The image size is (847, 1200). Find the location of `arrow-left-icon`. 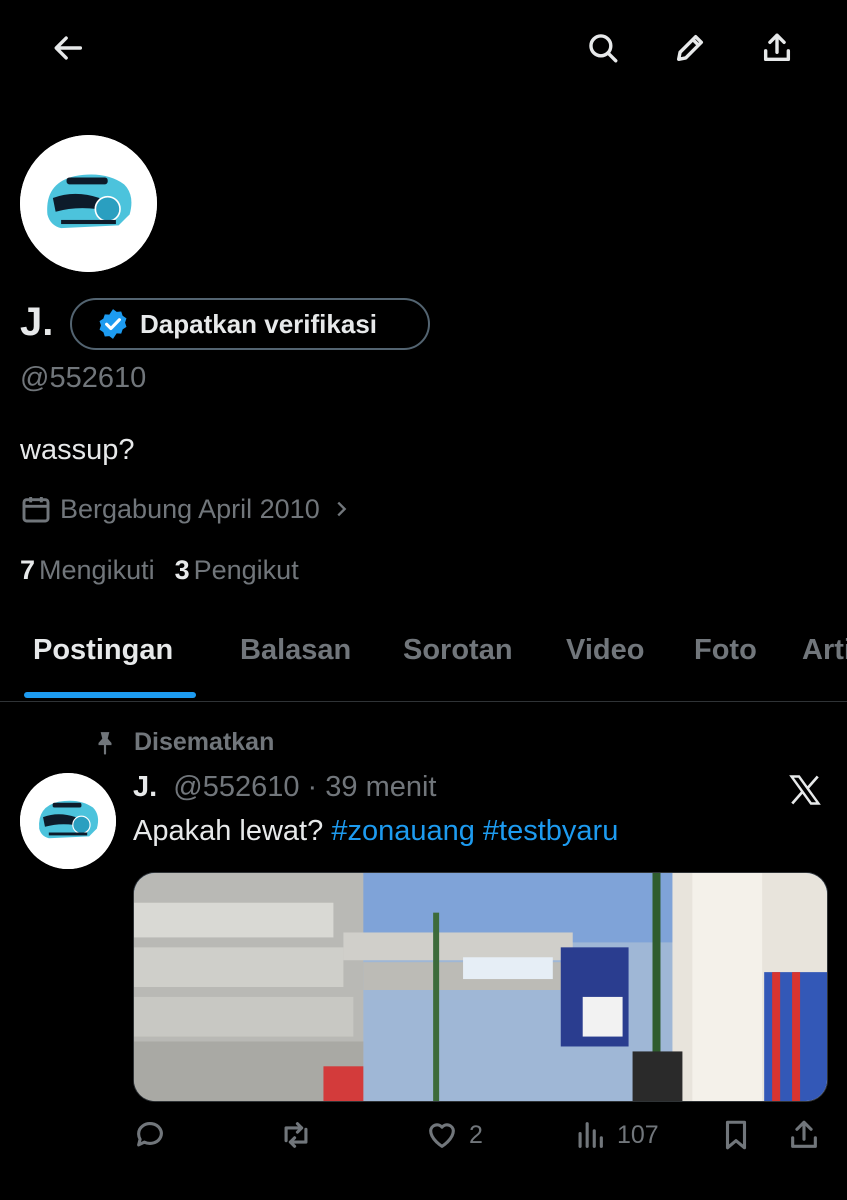

arrow-left-icon is located at coordinates (68, 48).